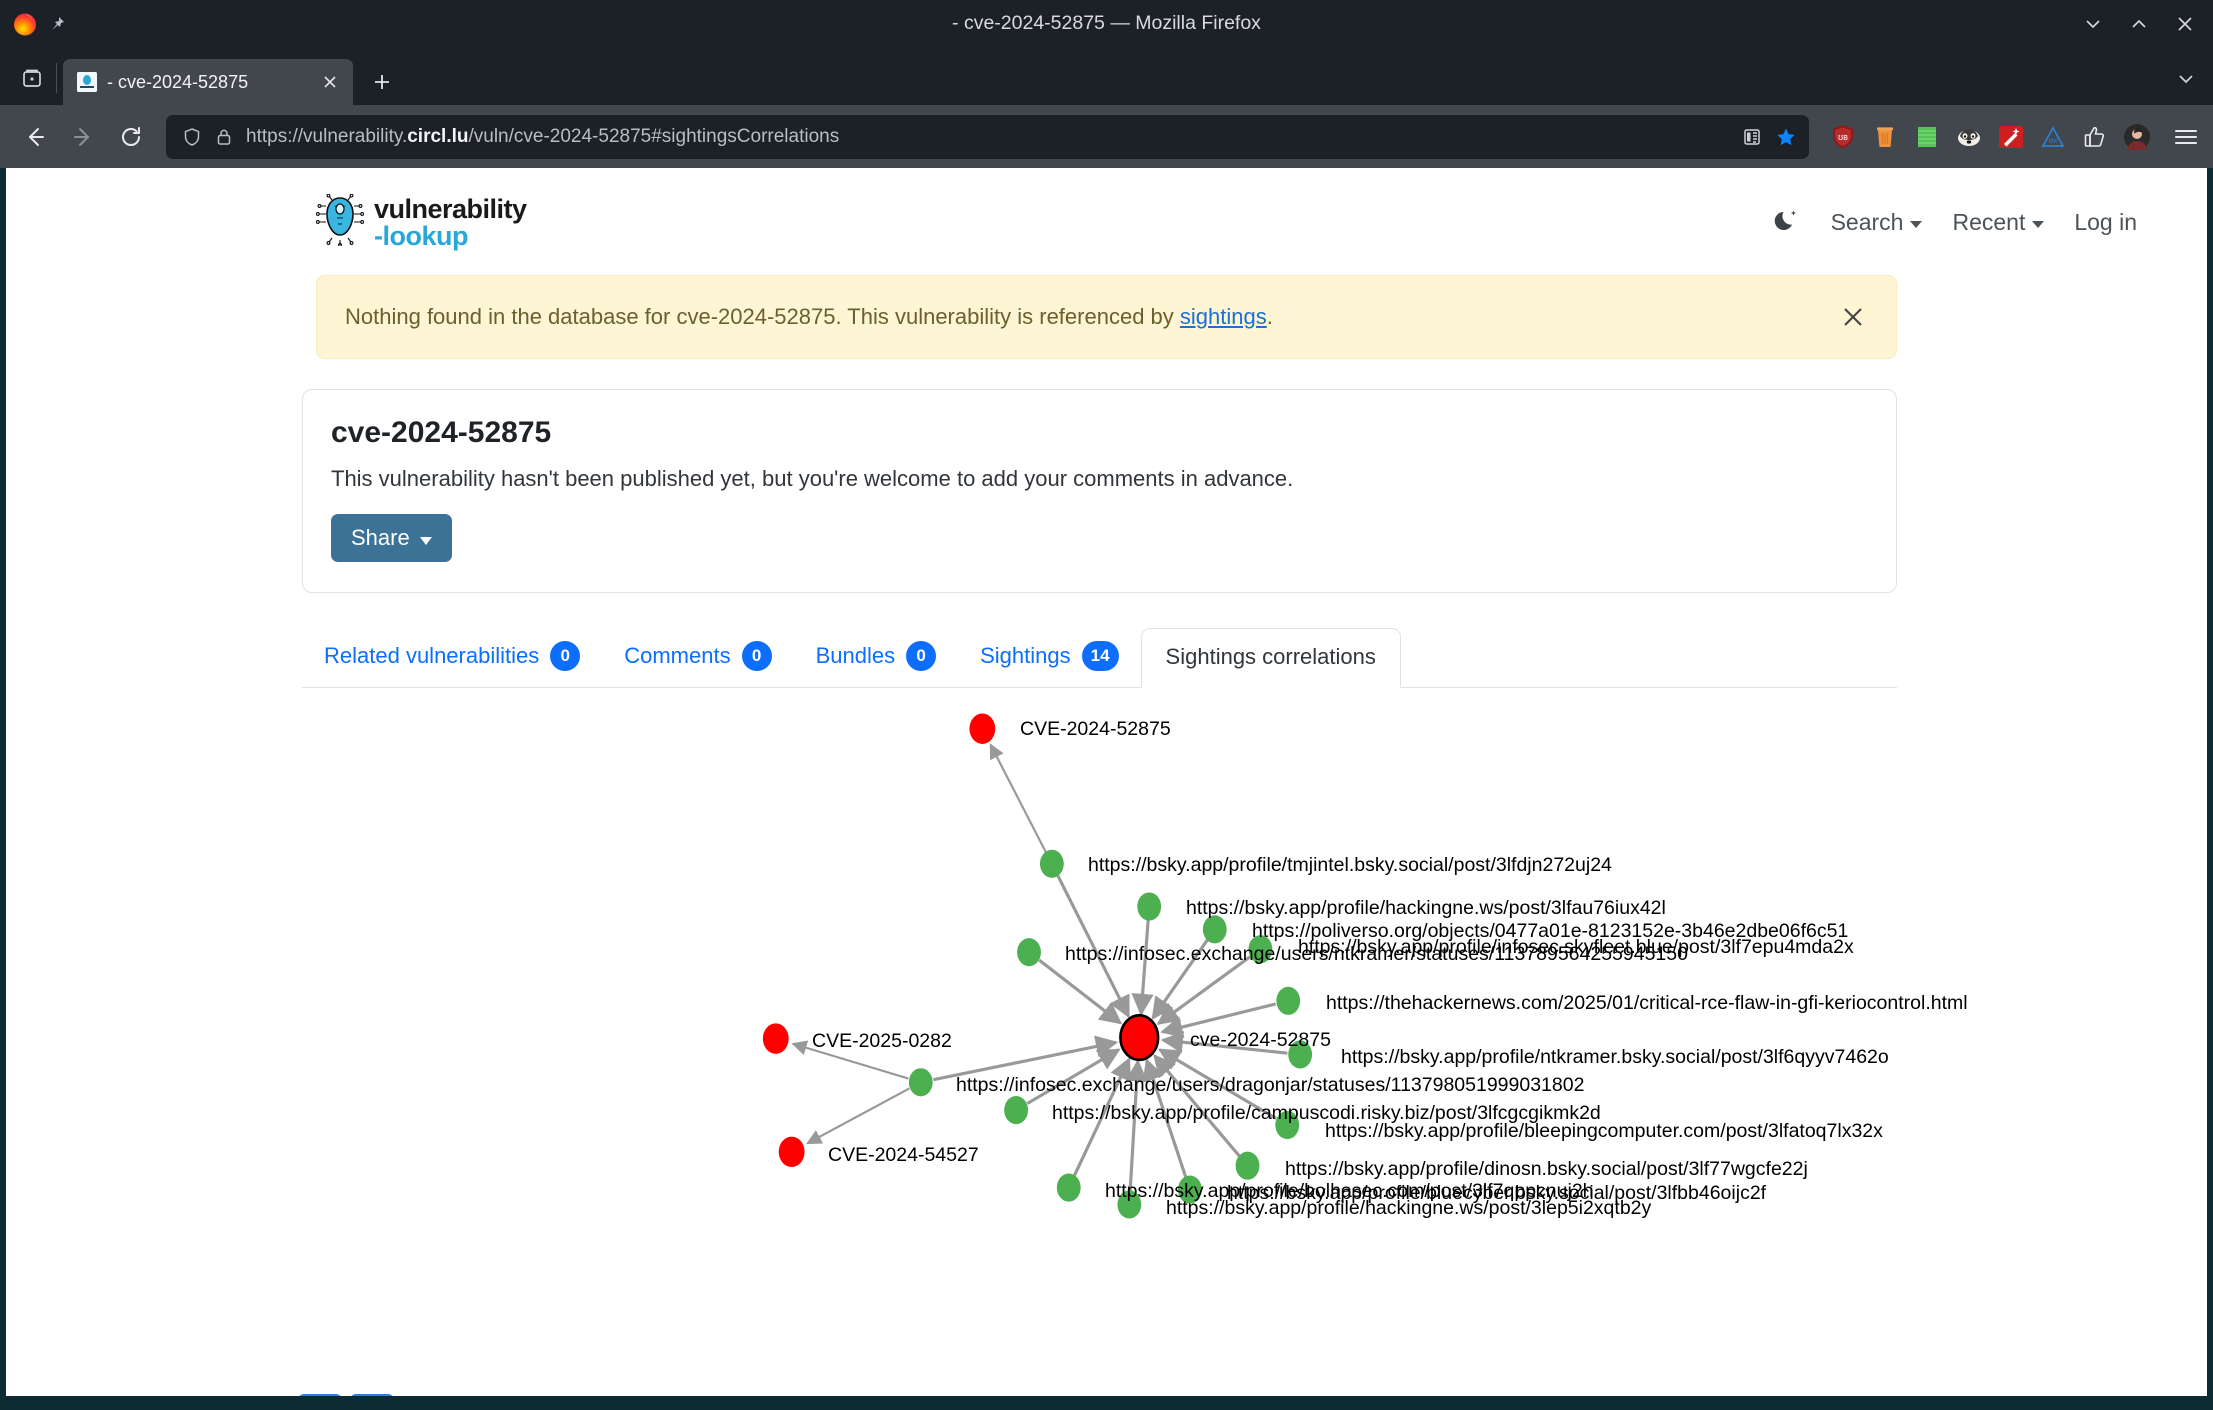  Describe the element at coordinates (1867, 222) in the screenshot. I see `nav-item-label: Search` at that location.